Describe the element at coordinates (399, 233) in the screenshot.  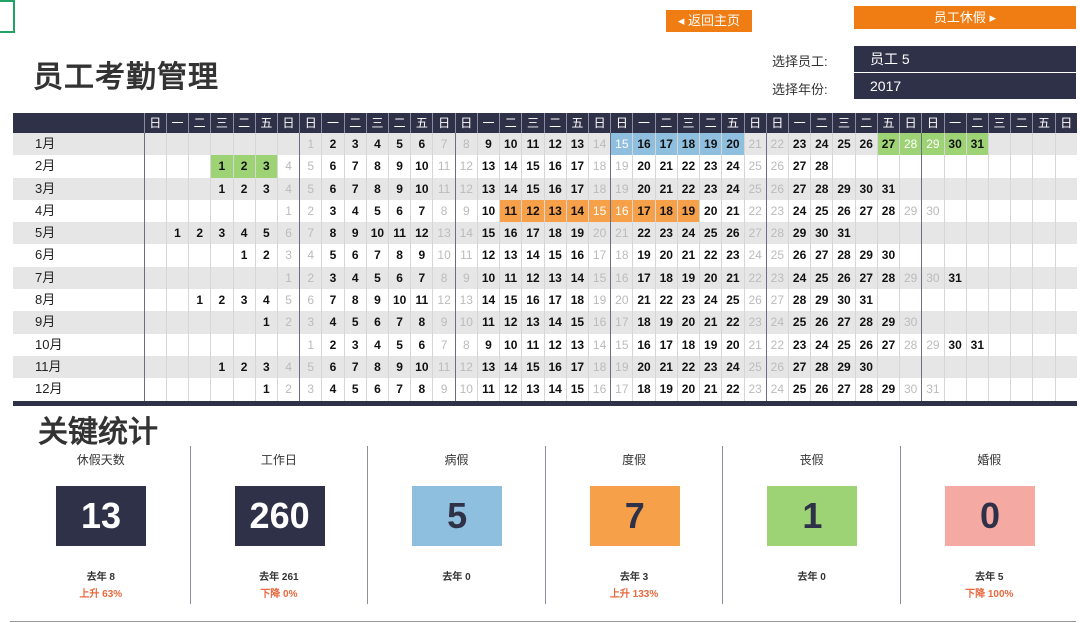
I see `calendar-day: 11` at that location.